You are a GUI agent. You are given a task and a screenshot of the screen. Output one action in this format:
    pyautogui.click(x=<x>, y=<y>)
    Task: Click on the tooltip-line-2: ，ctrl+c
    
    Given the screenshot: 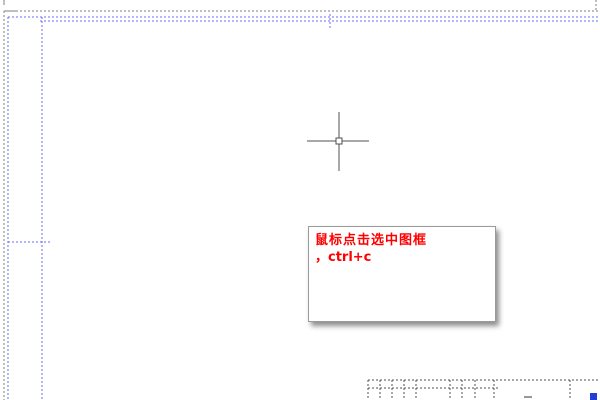 What is the action you would take?
    pyautogui.click(x=343, y=257)
    